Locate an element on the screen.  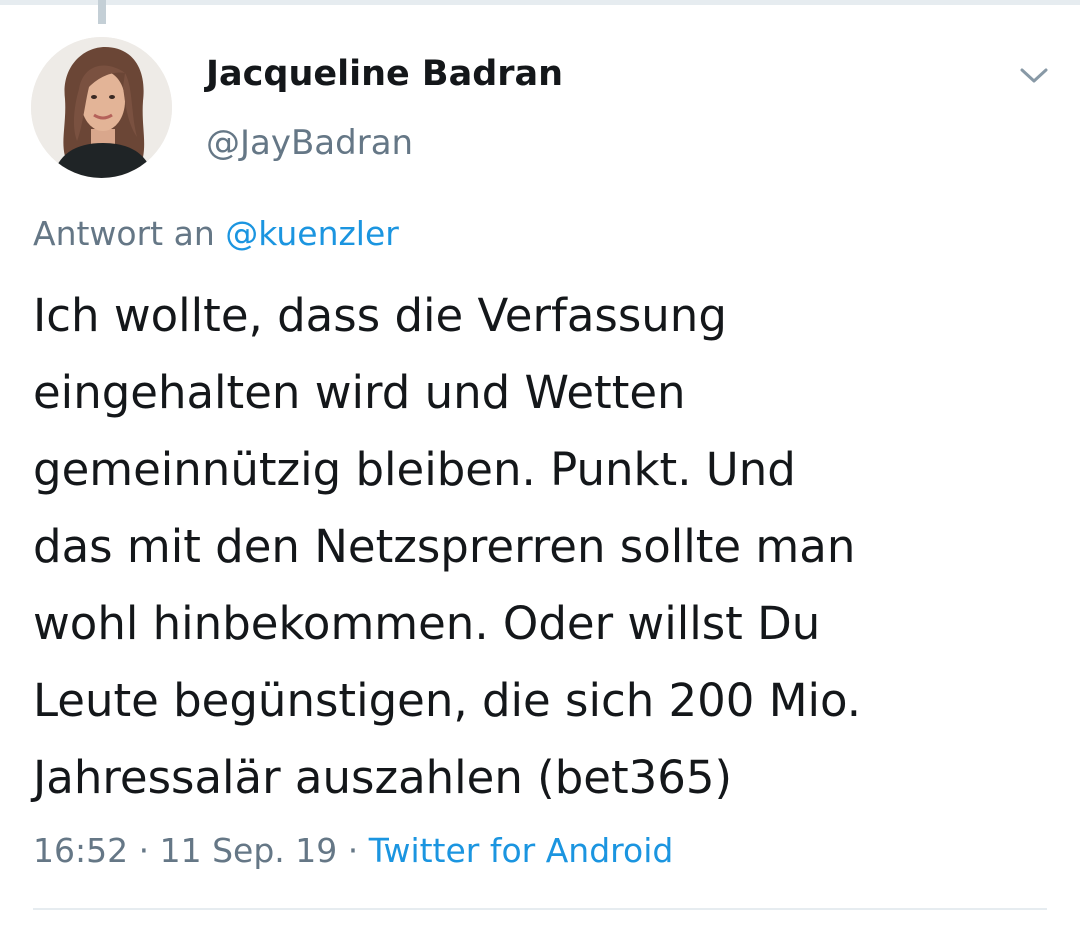
avatar is located at coordinates (101, 107).